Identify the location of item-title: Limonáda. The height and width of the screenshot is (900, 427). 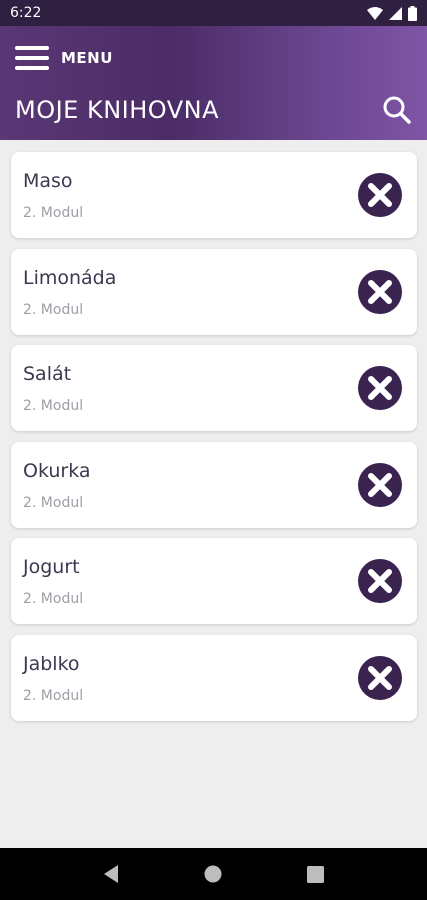
(70, 277).